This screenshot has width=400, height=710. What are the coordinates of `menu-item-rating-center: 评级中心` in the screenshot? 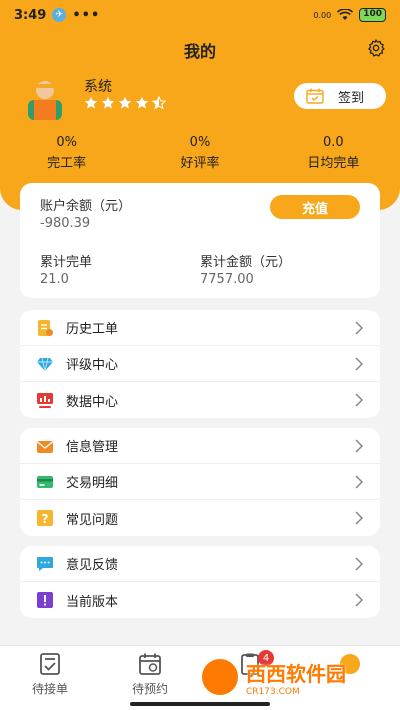 It's located at (200, 364).